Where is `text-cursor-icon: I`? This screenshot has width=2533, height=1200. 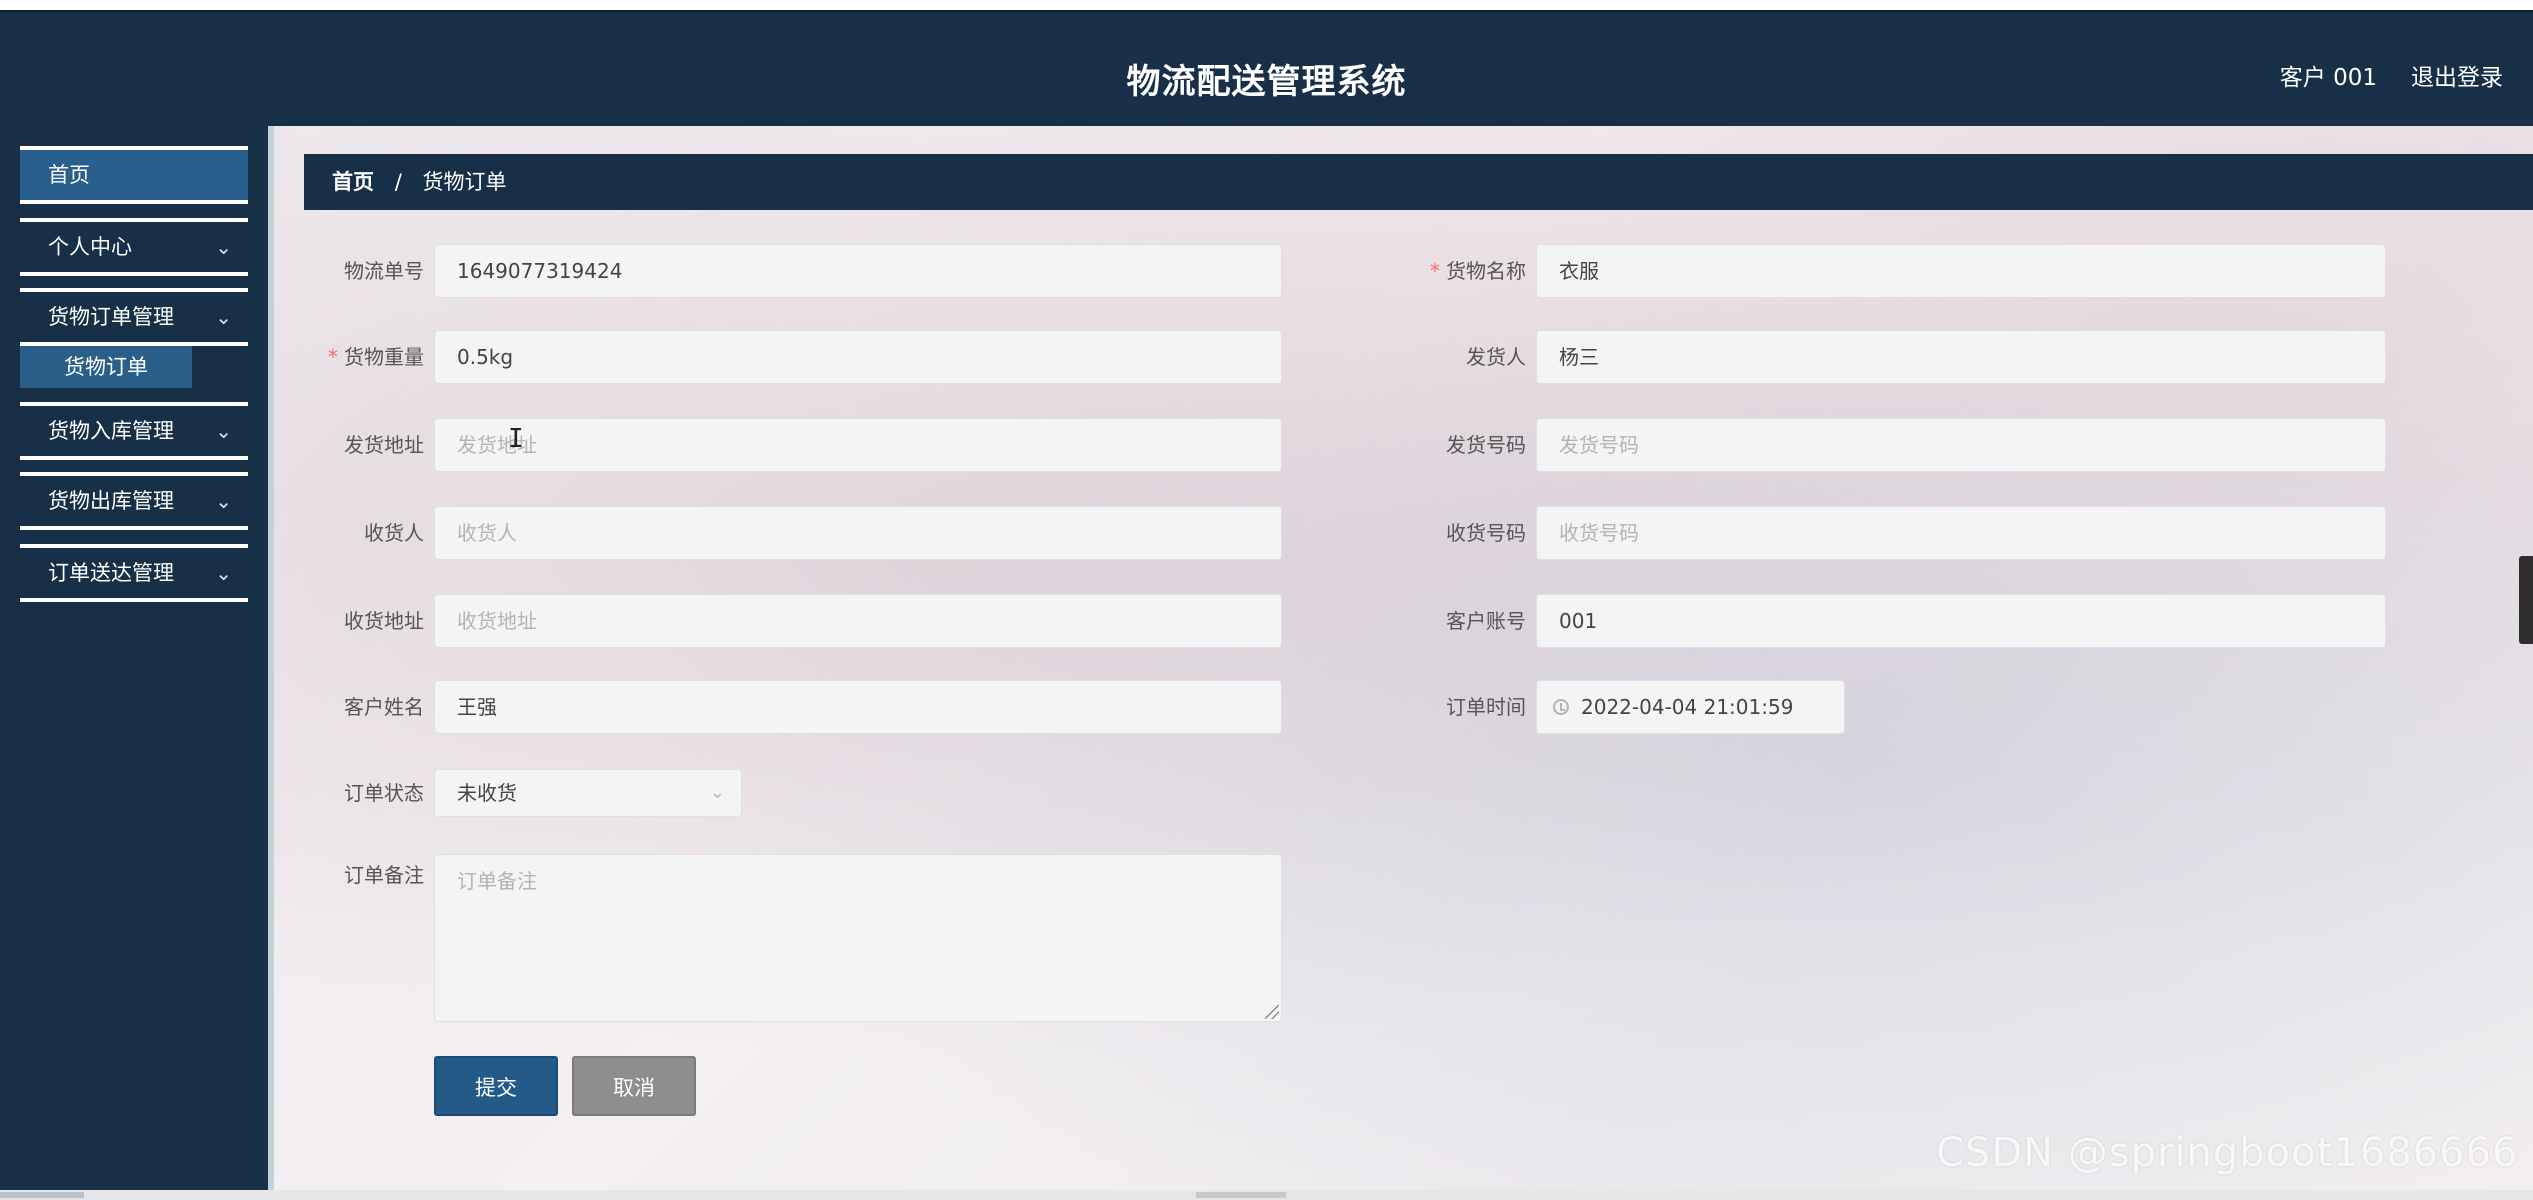
text-cursor-icon: I is located at coordinates (516, 439).